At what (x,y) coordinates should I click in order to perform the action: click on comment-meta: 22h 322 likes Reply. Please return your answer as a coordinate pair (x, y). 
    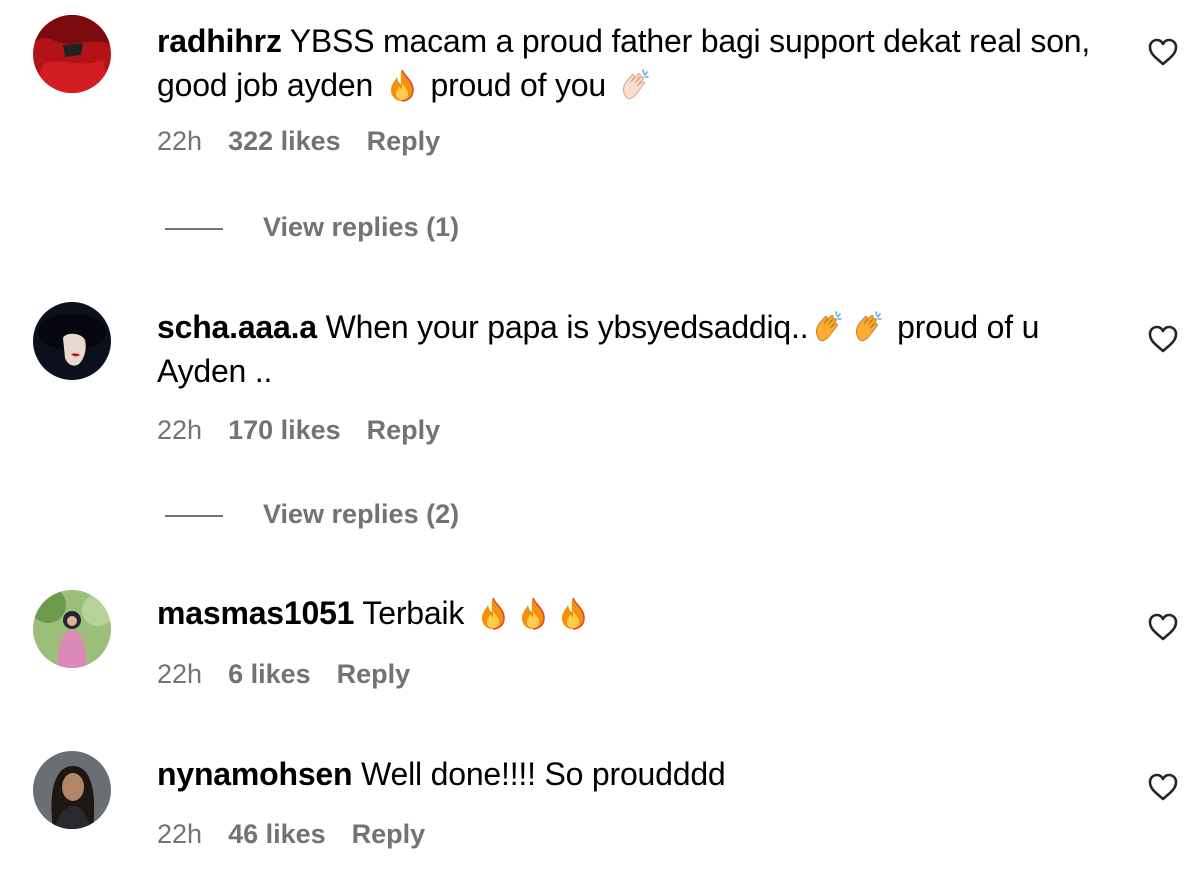
    Looking at the image, I should click on (311, 141).